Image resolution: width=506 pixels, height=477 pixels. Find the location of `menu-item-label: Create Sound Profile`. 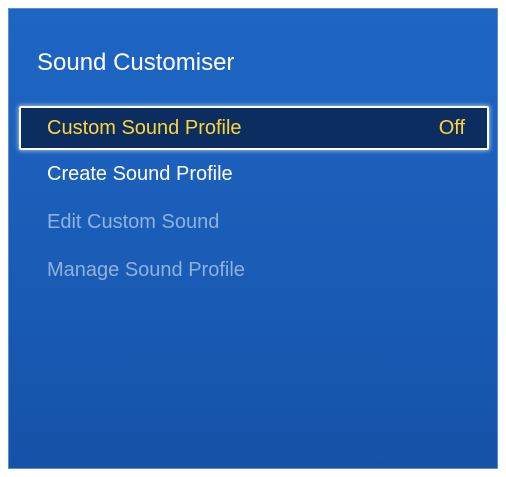

menu-item-label: Create Sound Profile is located at coordinates (140, 173).